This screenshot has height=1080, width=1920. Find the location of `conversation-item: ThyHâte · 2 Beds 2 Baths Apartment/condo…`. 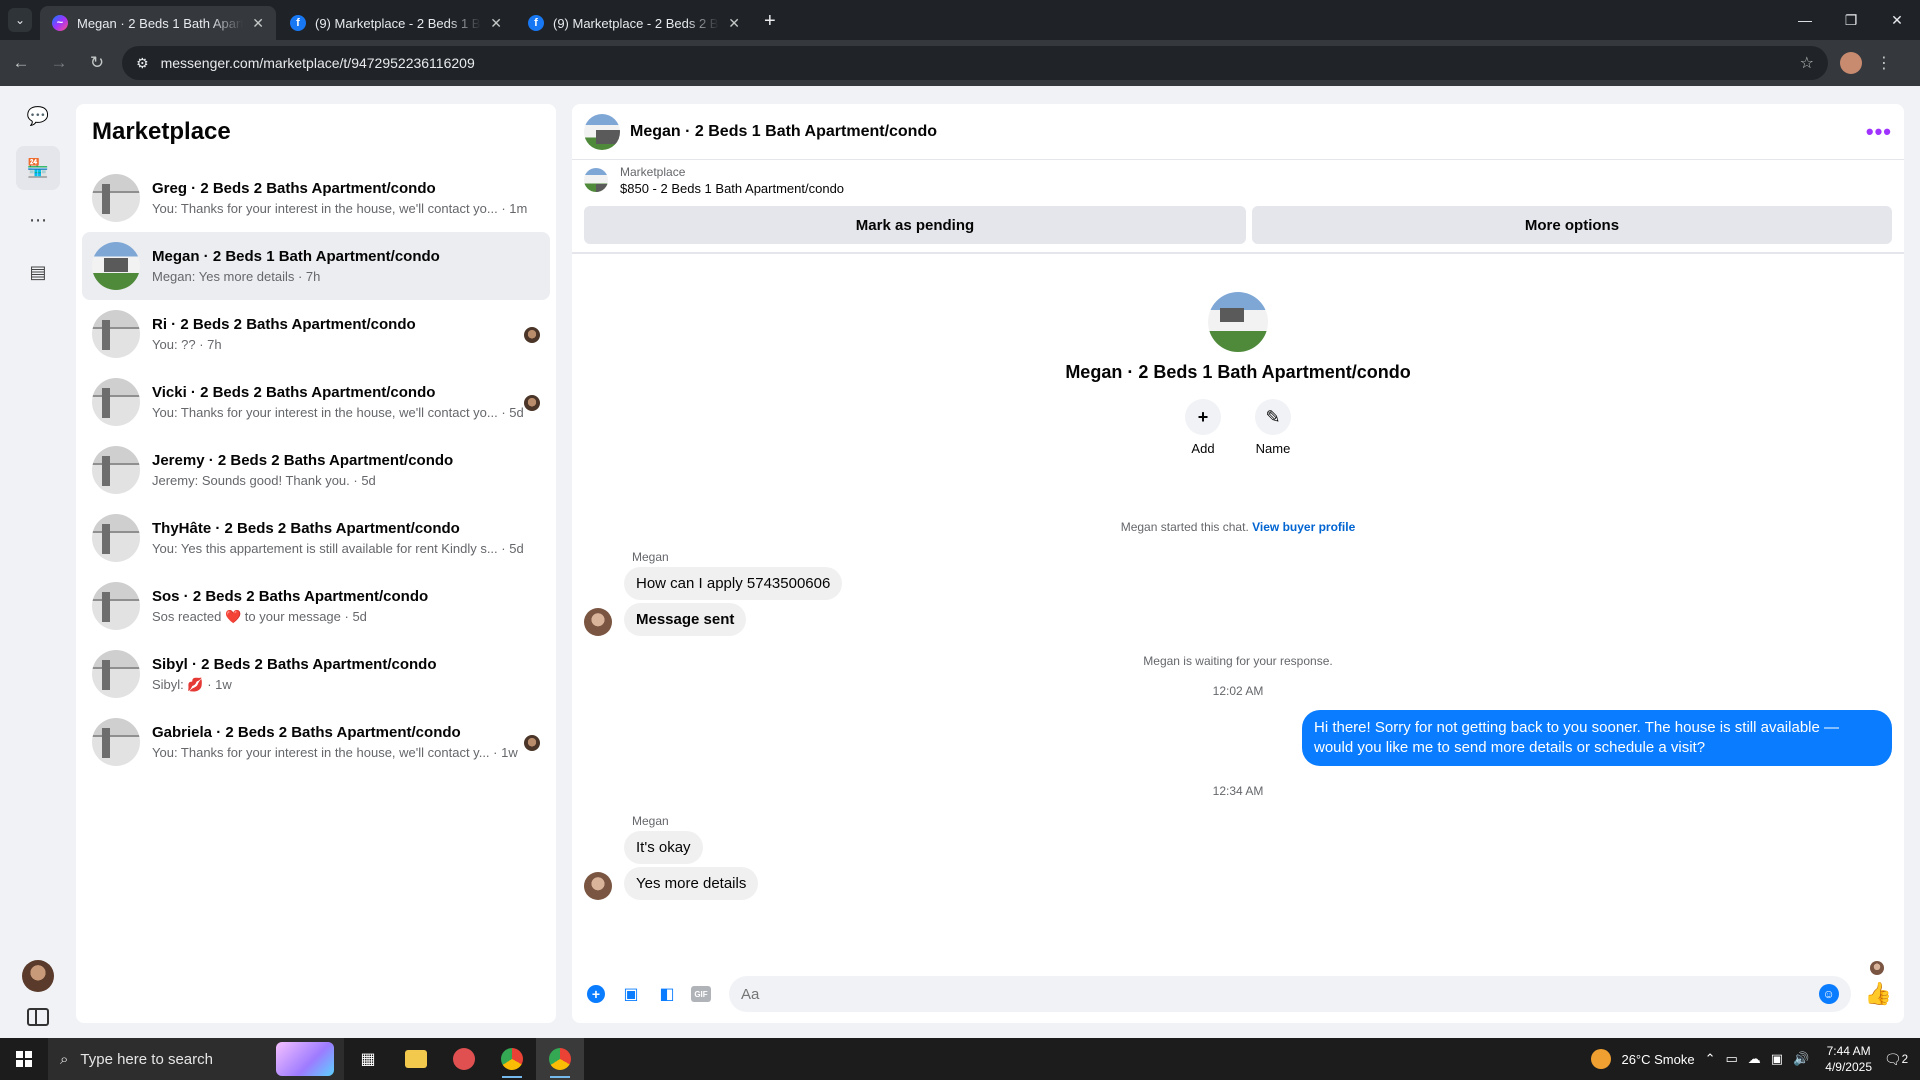

conversation-item: ThyHâte · 2 Beds 2 Baths Apartment/condo… is located at coordinates (316, 538).